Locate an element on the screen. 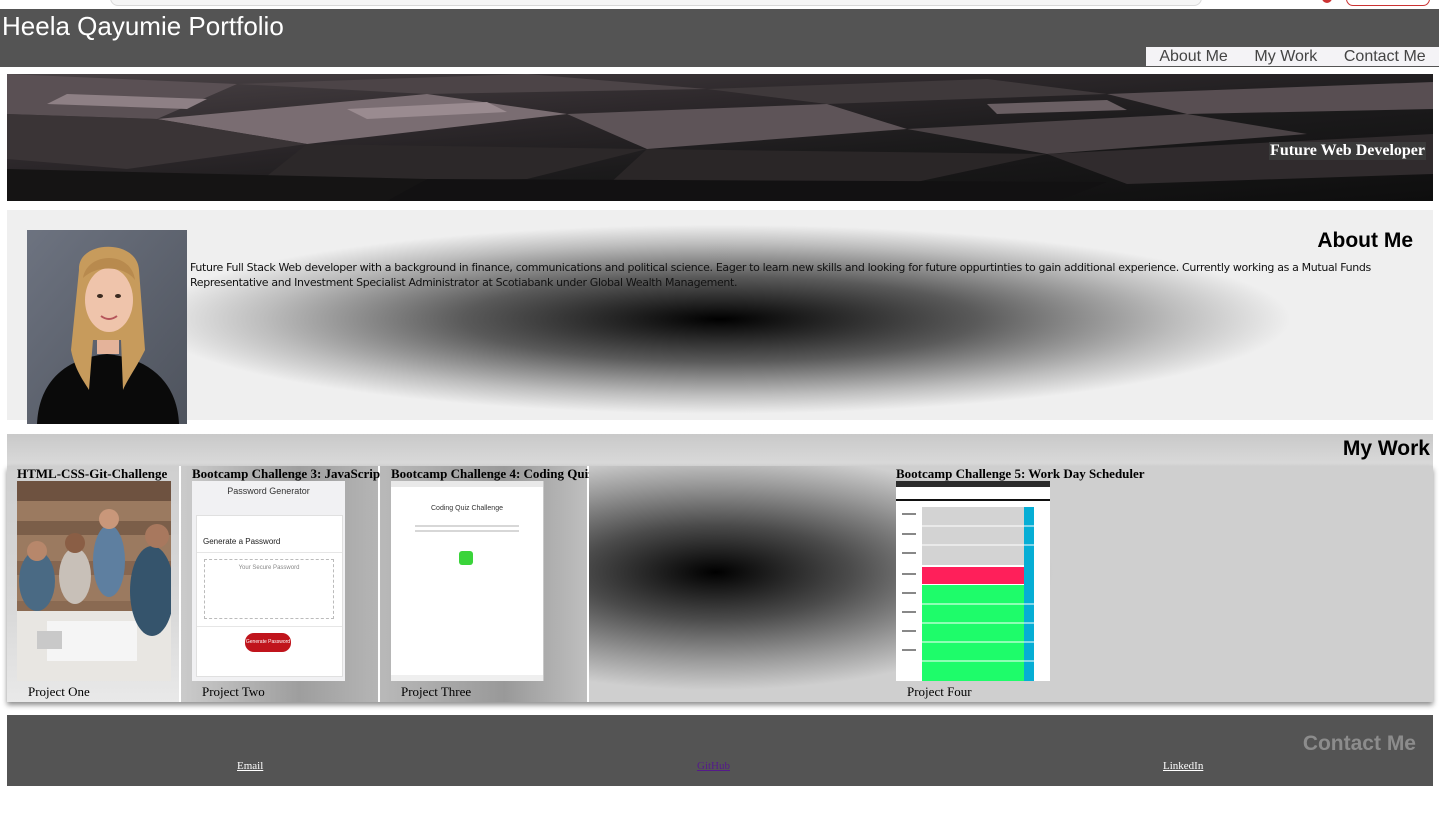  project-label: Project Three is located at coordinates (436, 691).